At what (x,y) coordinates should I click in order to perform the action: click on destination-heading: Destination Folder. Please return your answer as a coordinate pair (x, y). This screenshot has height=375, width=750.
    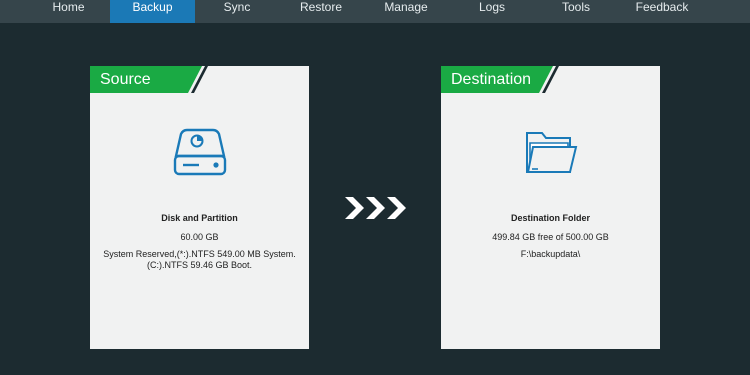
    Looking at the image, I should click on (550, 218).